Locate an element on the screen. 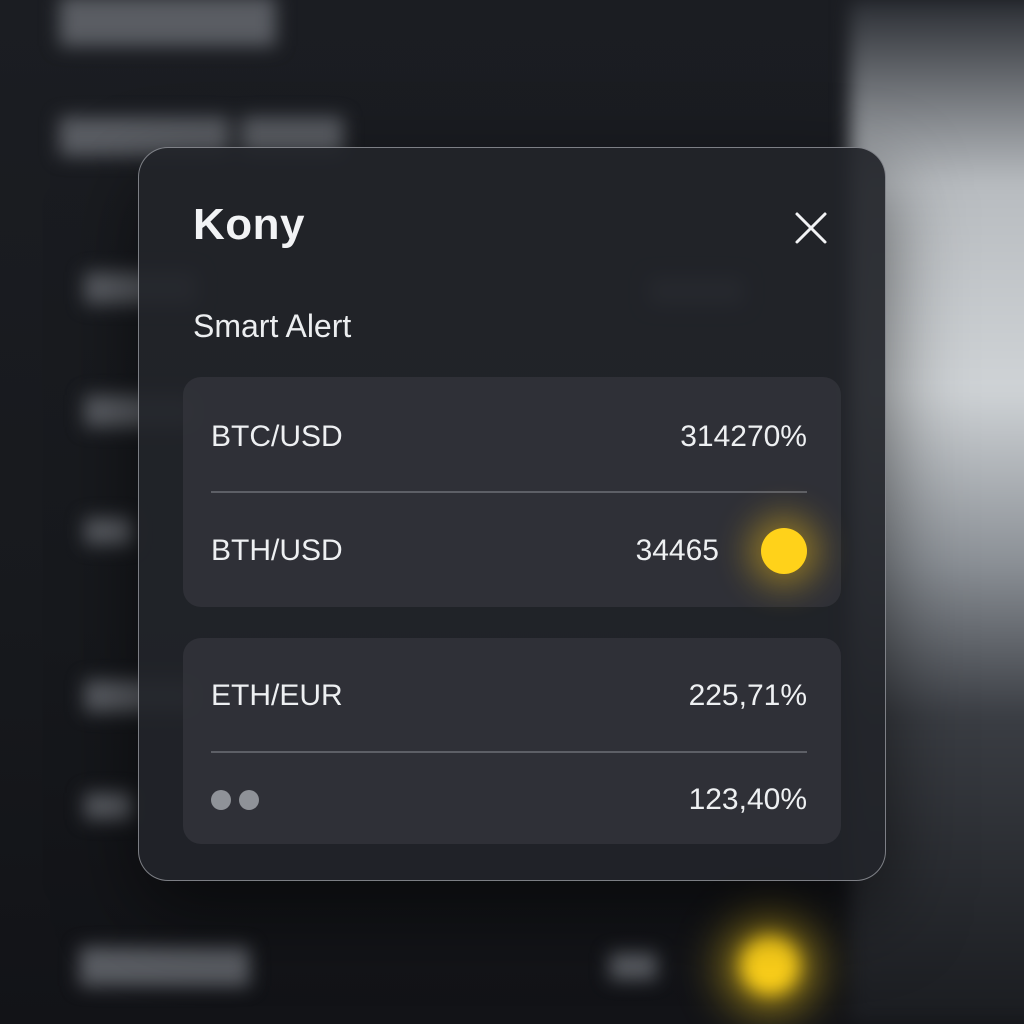 This screenshot has width=1024, height=1024. dots-icon is located at coordinates (239, 800).